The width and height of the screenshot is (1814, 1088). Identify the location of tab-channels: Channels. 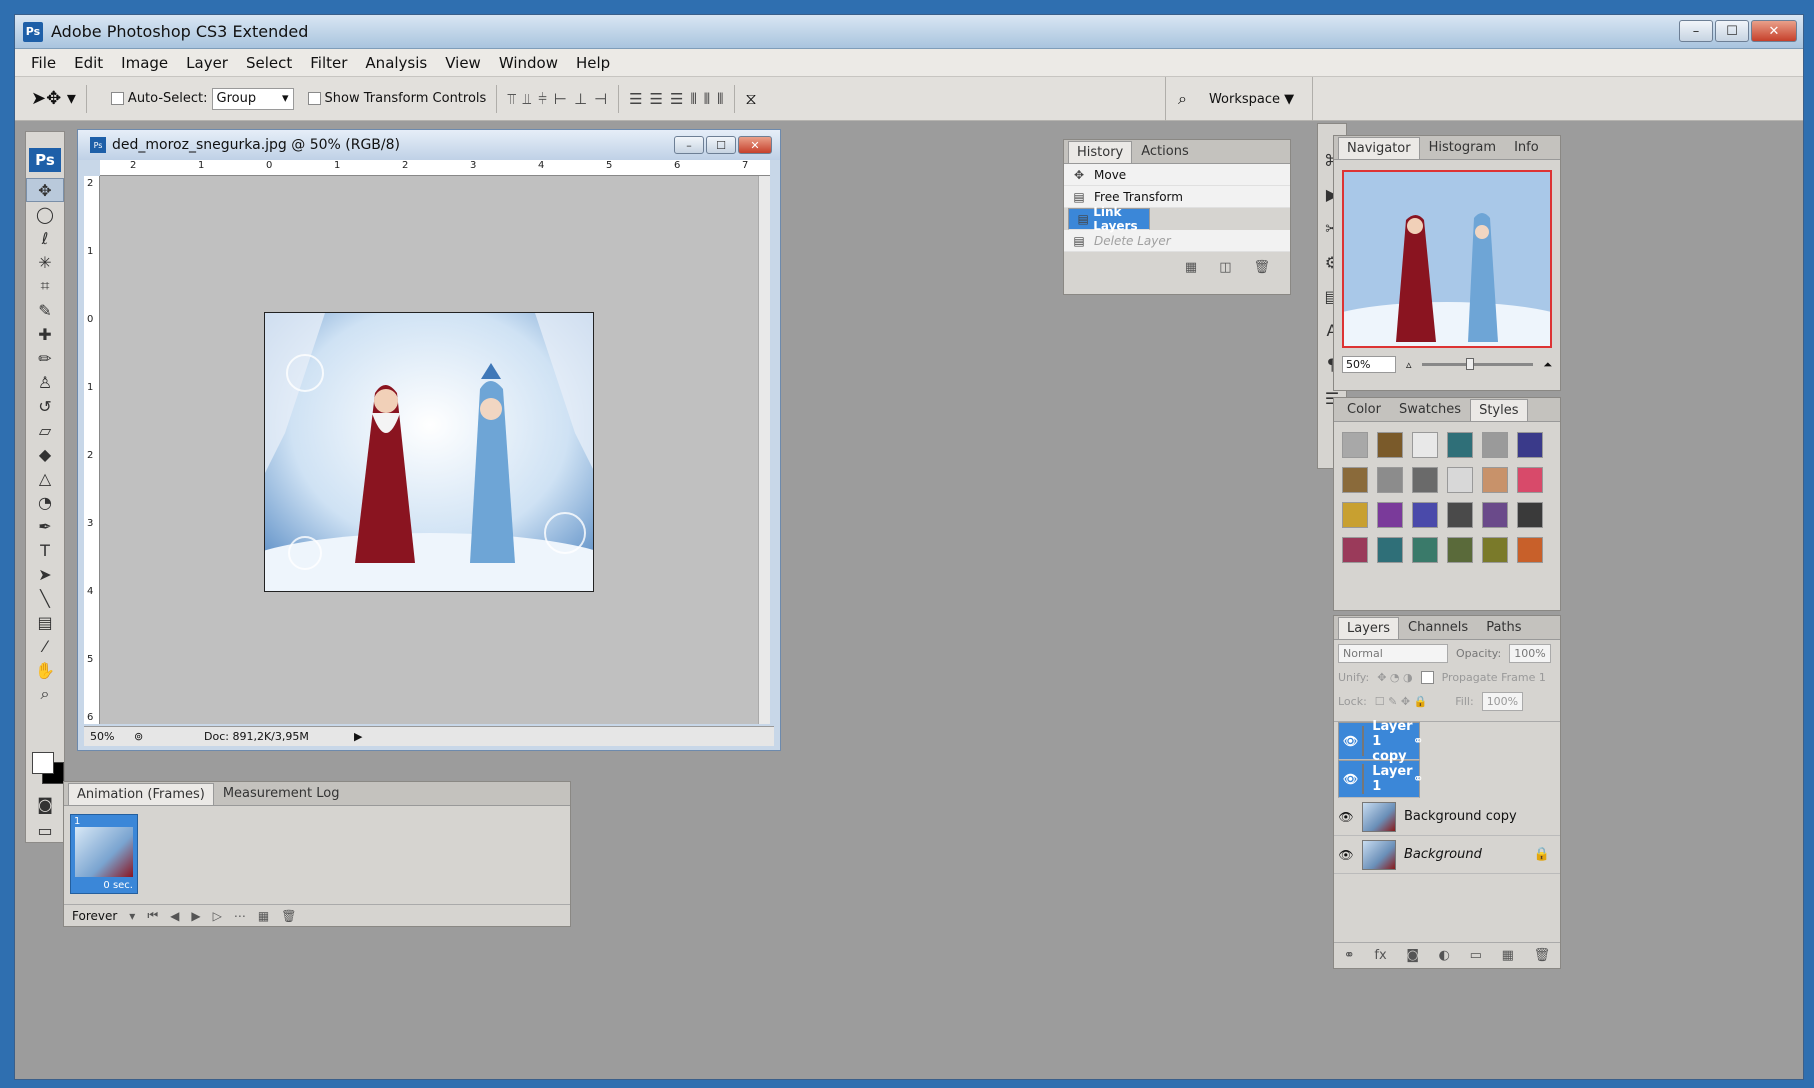
(1438, 627).